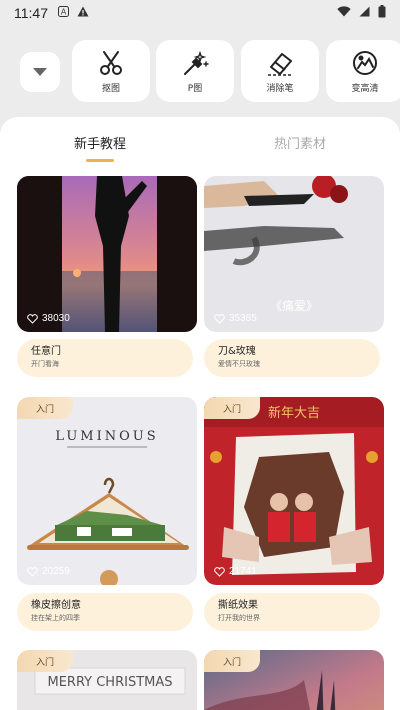 This screenshot has width=400, height=710. Describe the element at coordinates (83, 13) in the screenshot. I see `warning-icon` at that location.